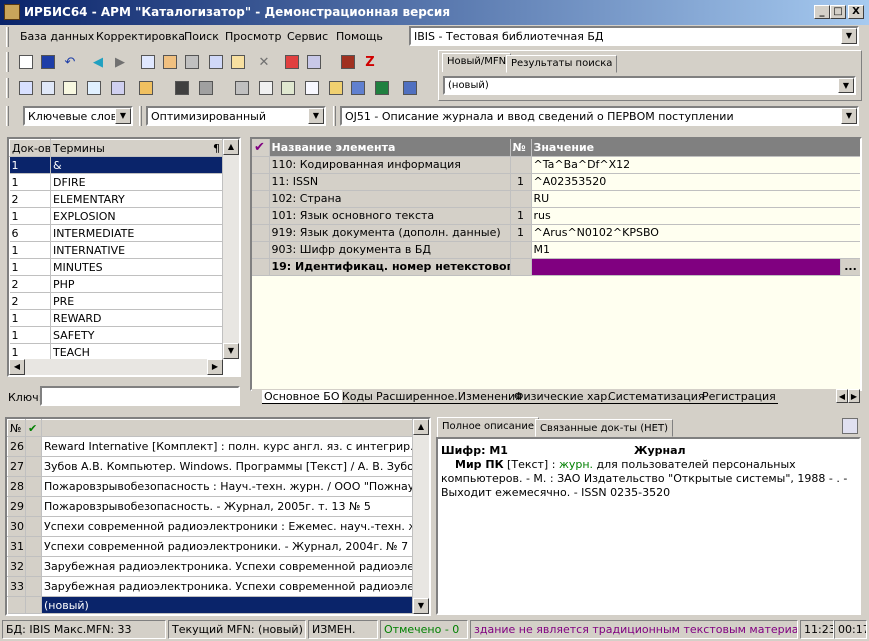 The height and width of the screenshot is (641, 869). Describe the element at coordinates (242, 88) in the screenshot. I see `printer-icon` at that location.